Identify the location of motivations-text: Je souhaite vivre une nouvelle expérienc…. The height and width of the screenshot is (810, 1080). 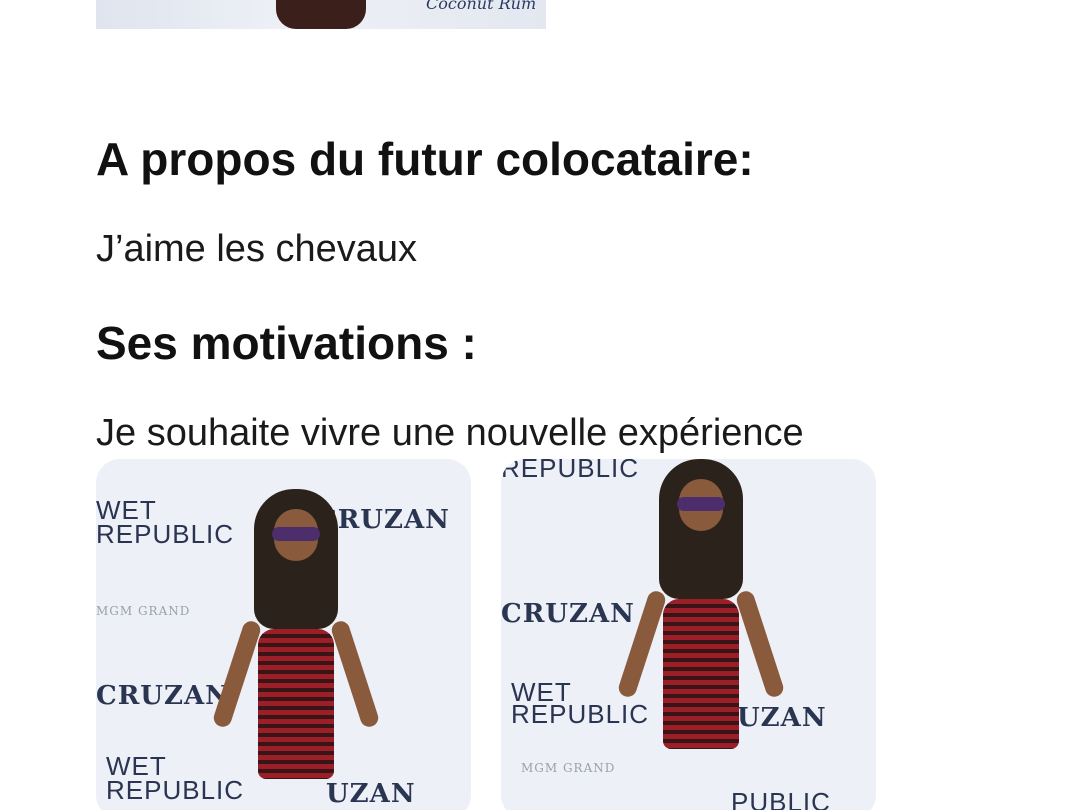
(450, 433).